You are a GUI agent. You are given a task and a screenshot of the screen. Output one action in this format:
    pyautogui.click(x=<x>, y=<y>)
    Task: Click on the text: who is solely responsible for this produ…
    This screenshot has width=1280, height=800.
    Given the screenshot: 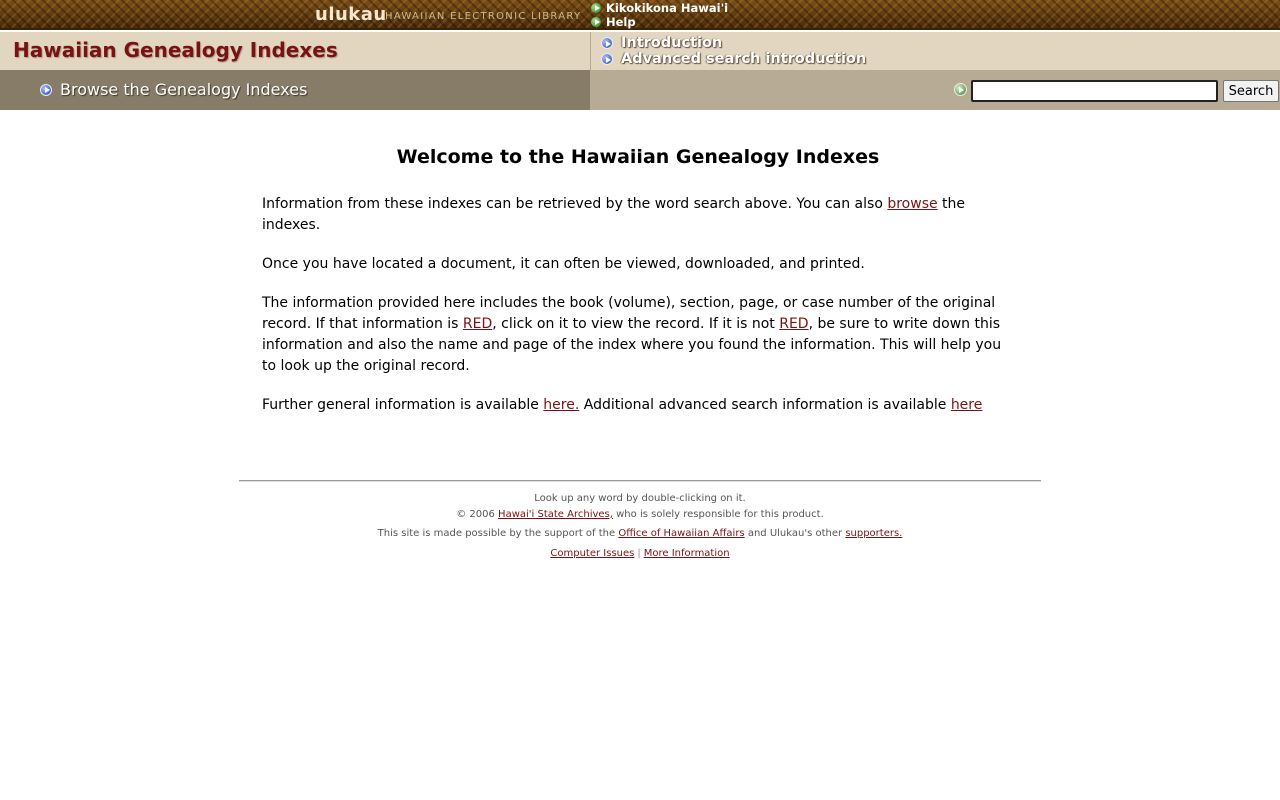 What is the action you would take?
    pyautogui.click(x=718, y=514)
    